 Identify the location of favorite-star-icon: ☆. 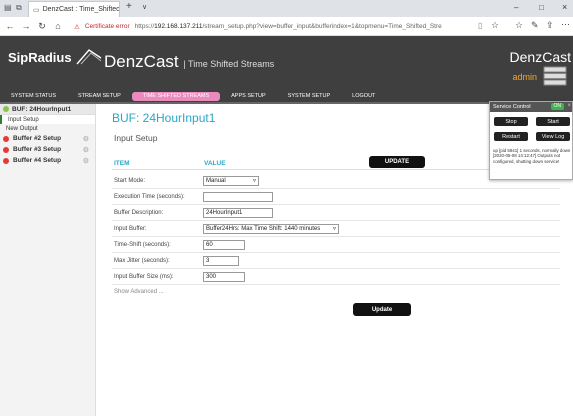
(495, 25).